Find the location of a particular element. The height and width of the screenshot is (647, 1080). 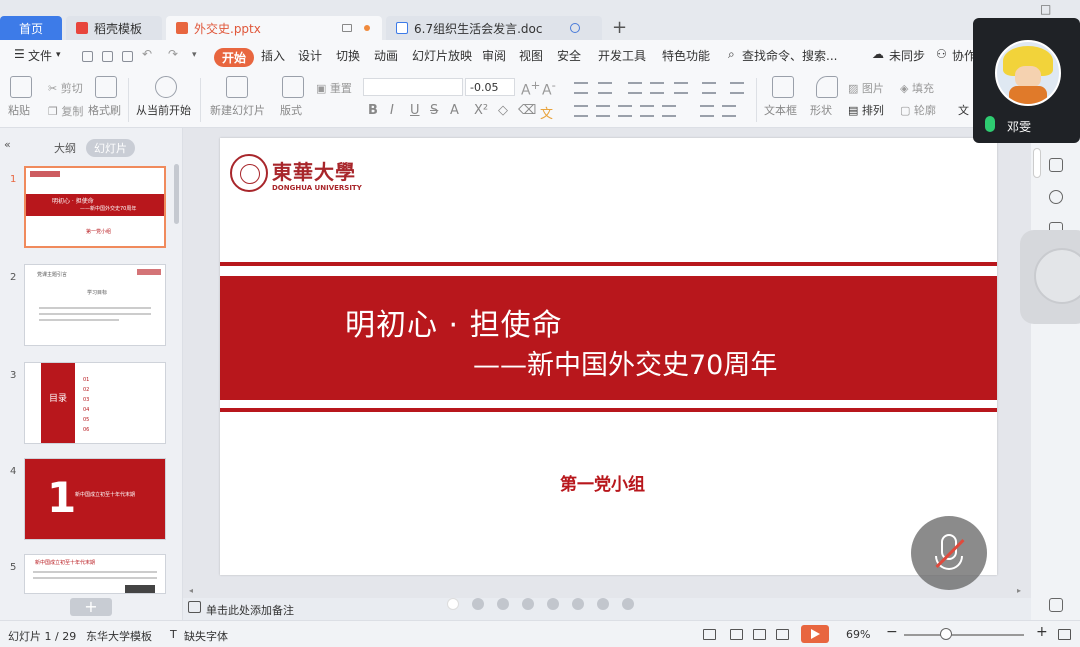

menu-developer: 开发工具 is located at coordinates (622, 55).